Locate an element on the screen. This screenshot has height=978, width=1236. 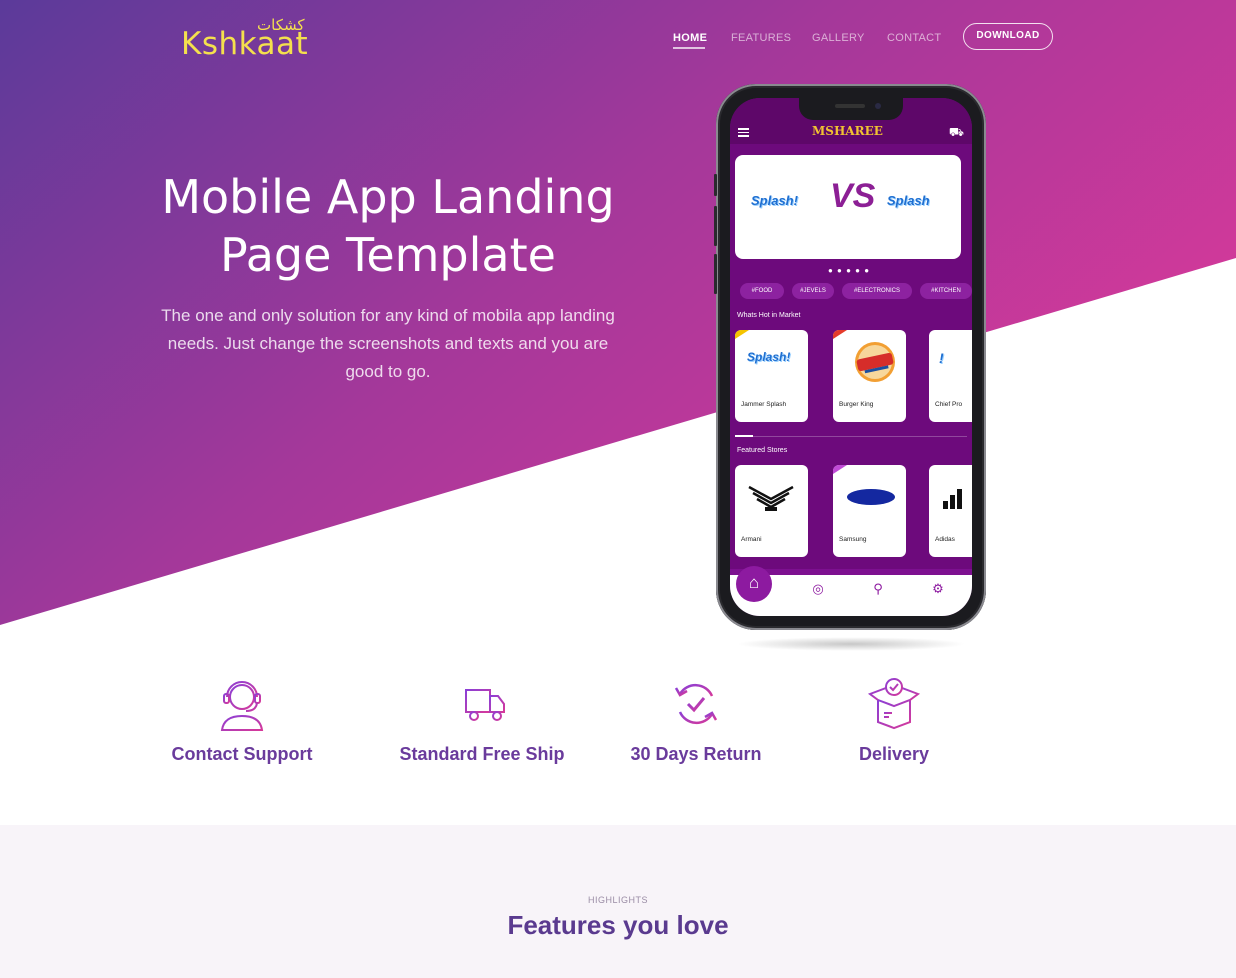
feature-30-days-return: 30 Days Return is located at coordinates (696, 720).